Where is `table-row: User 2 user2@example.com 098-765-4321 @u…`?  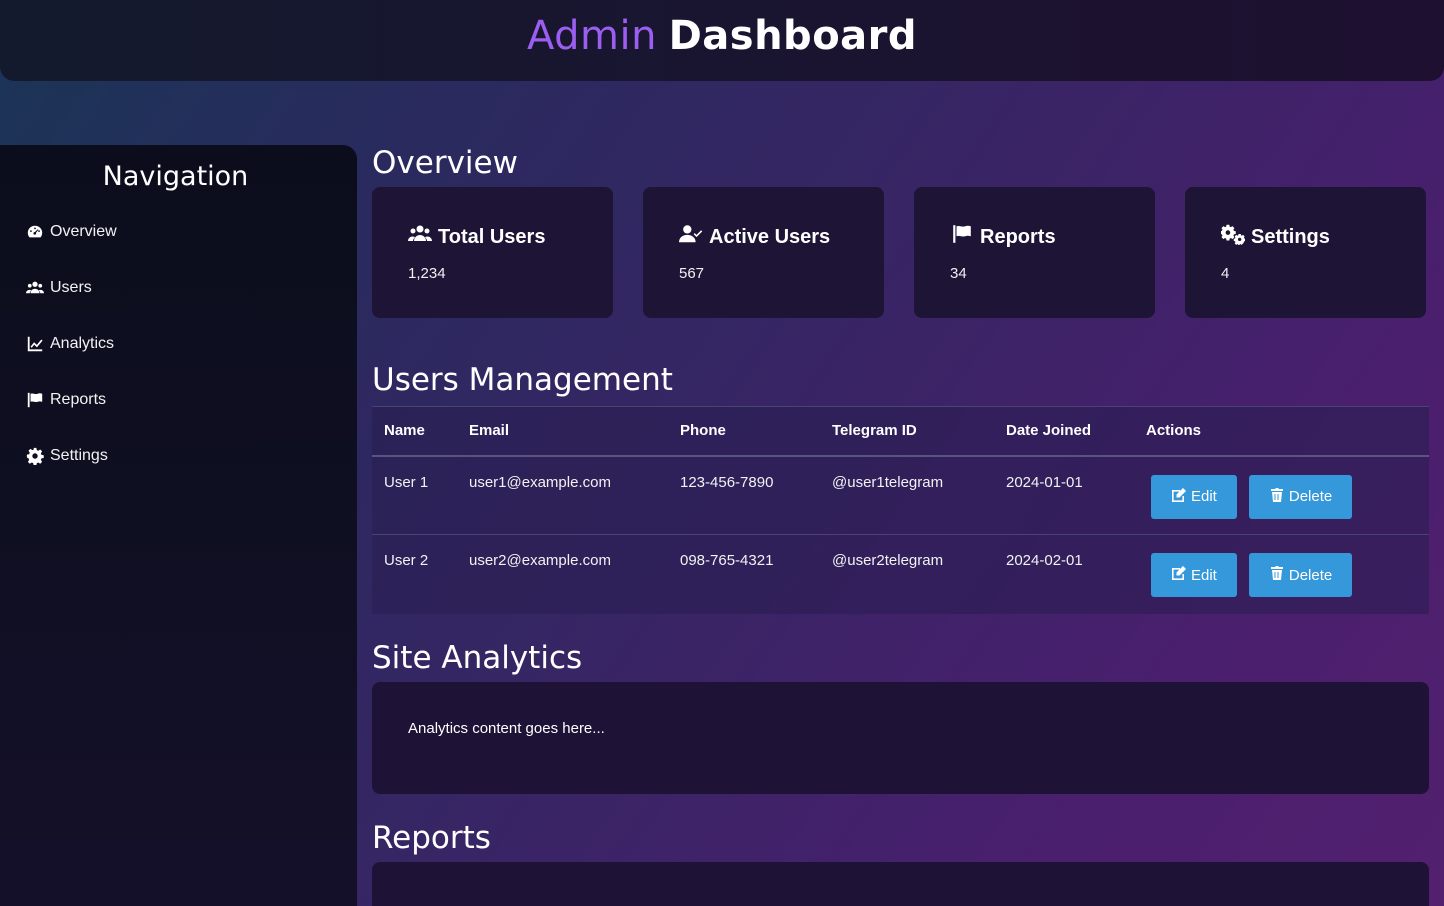
table-row: User 2 user2@example.com 098-765-4321 @u… is located at coordinates (900, 574).